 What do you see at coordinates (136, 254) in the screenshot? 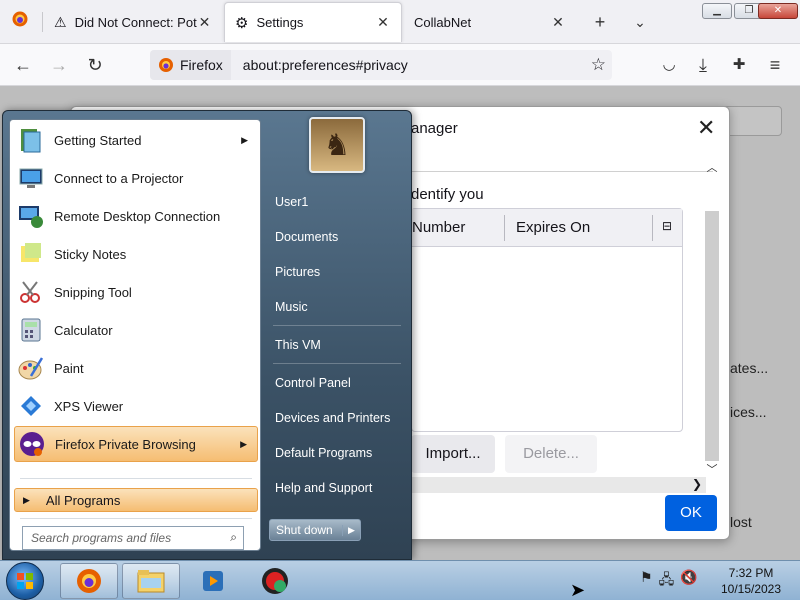
I see `program-sticky-notes: Sticky Notes` at bounding box center [136, 254].